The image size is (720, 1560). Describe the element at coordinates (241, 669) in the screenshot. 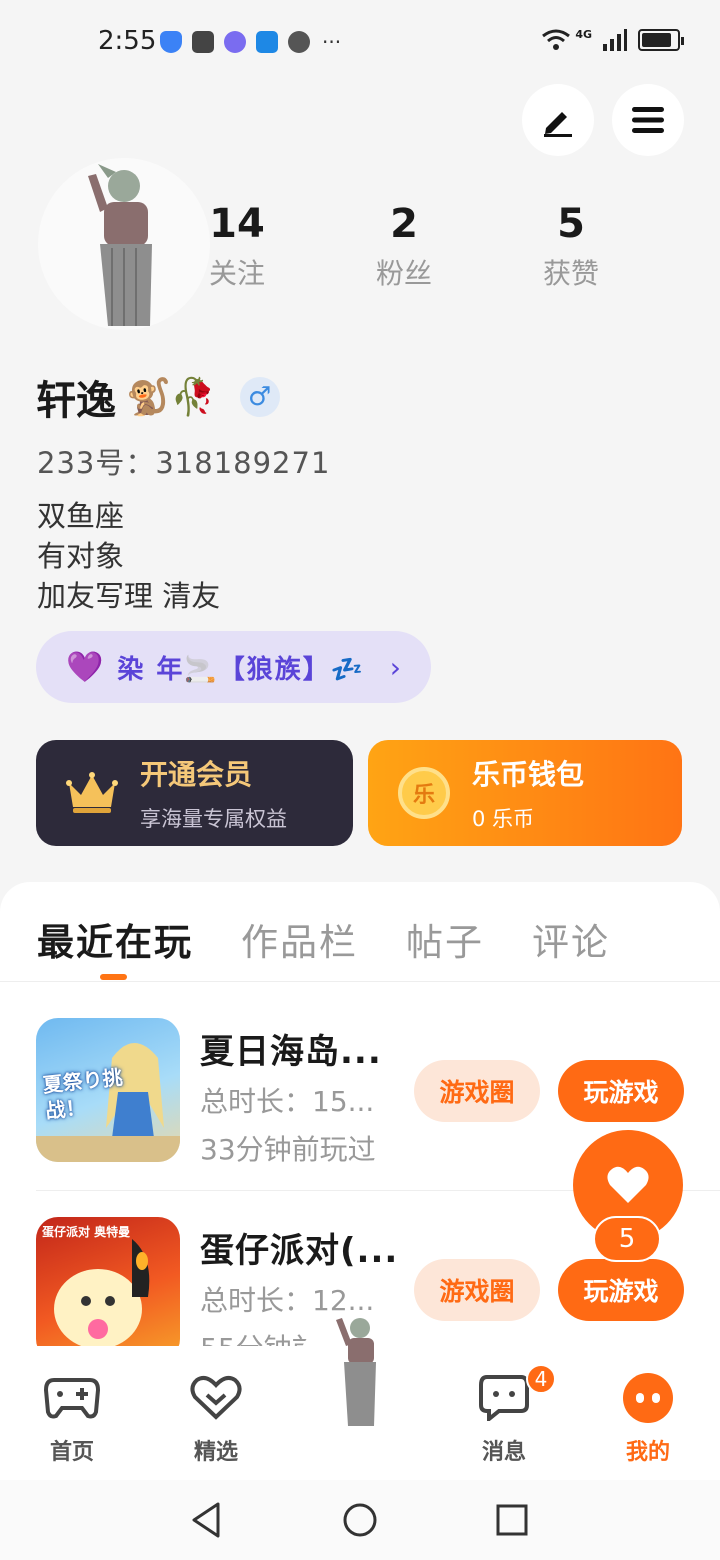

I see `family-tag-text: 染 年🚬【狼族】💤` at that location.